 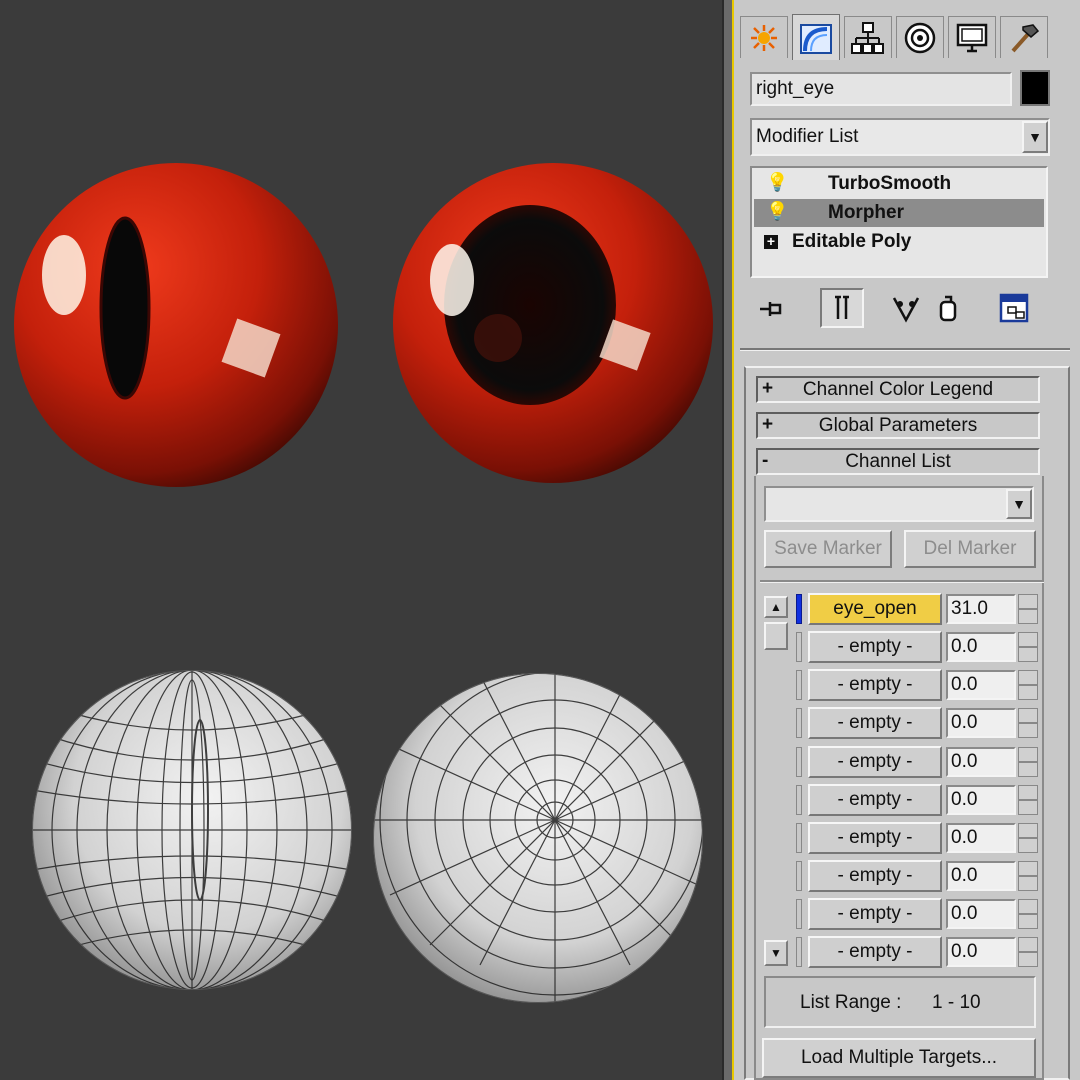 I want to click on rollout-channel-color-legend: + Channel Color Legend, so click(x=898, y=389).